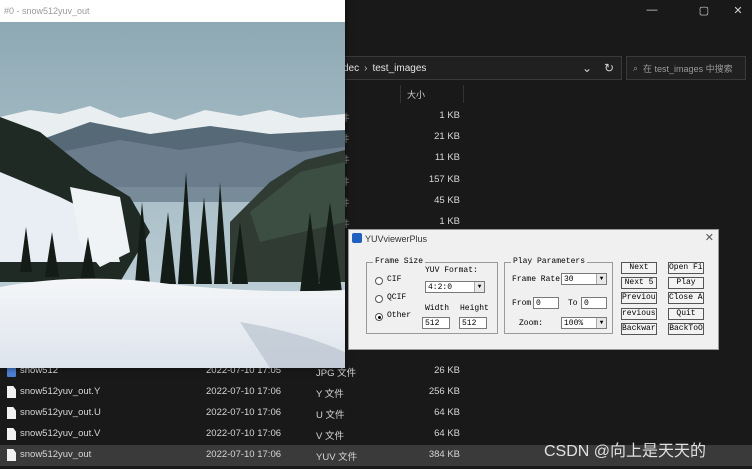 Image resolution: width=752 pixels, height=469 pixels. What do you see at coordinates (444, 391) in the screenshot?
I see `file-size: 256 KB` at bounding box center [444, 391].